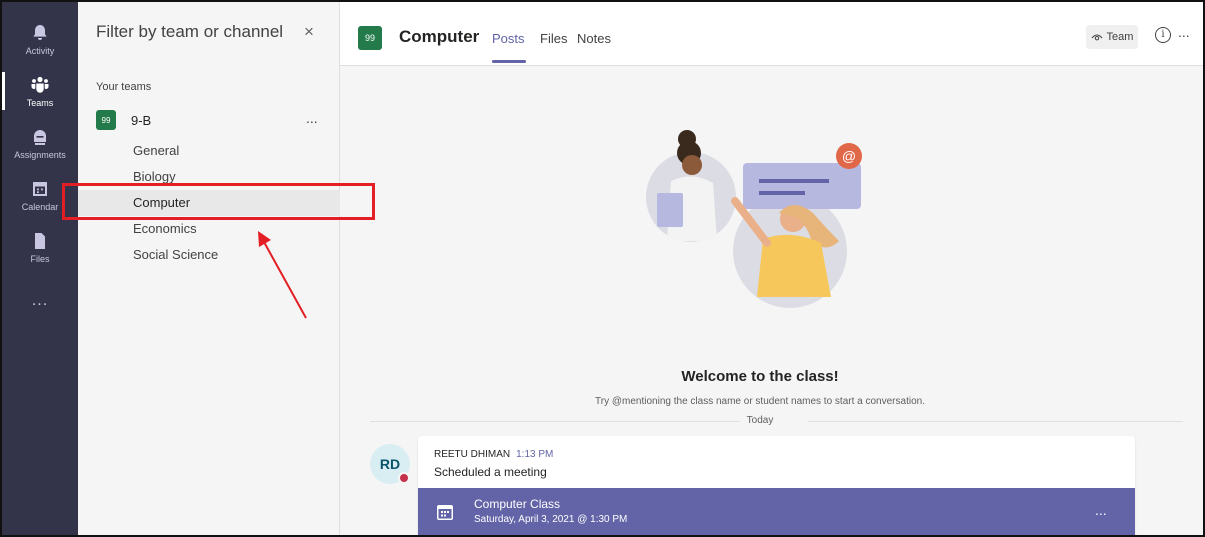 The height and width of the screenshot is (537, 1205). I want to click on team-avatar: 99, so click(106, 120).